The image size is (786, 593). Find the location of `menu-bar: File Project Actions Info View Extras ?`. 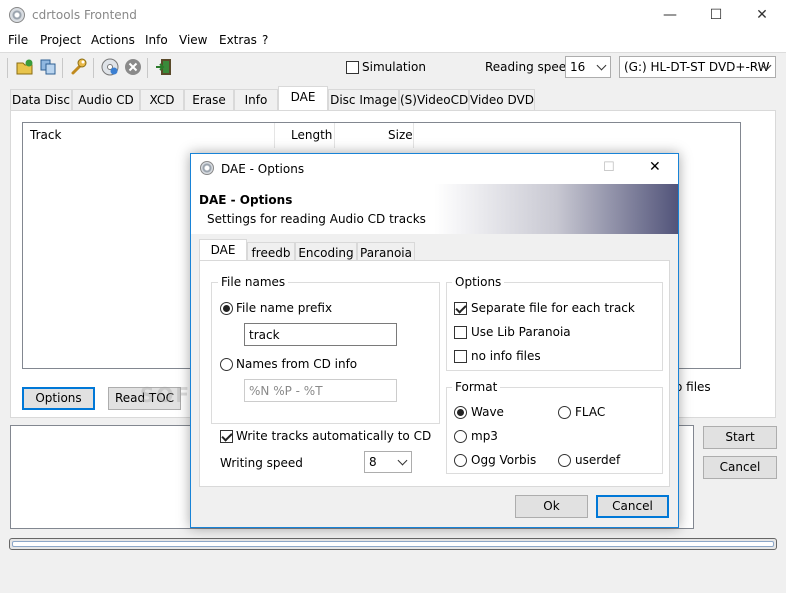

menu-bar: File Project Actions Info View Extras ? is located at coordinates (393, 41).